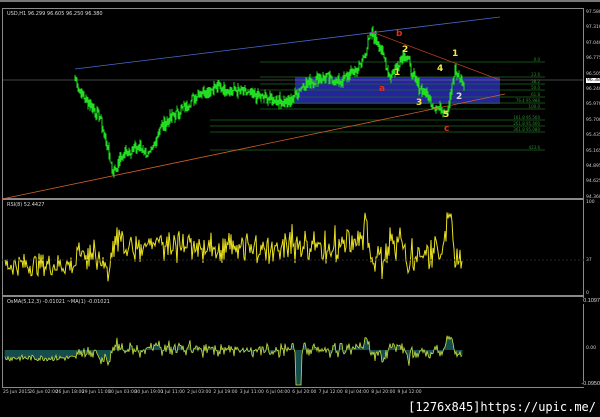 This screenshot has width=600, height=417. I want to click on fib-level-label: 261.8 95.400, so click(526, 123).